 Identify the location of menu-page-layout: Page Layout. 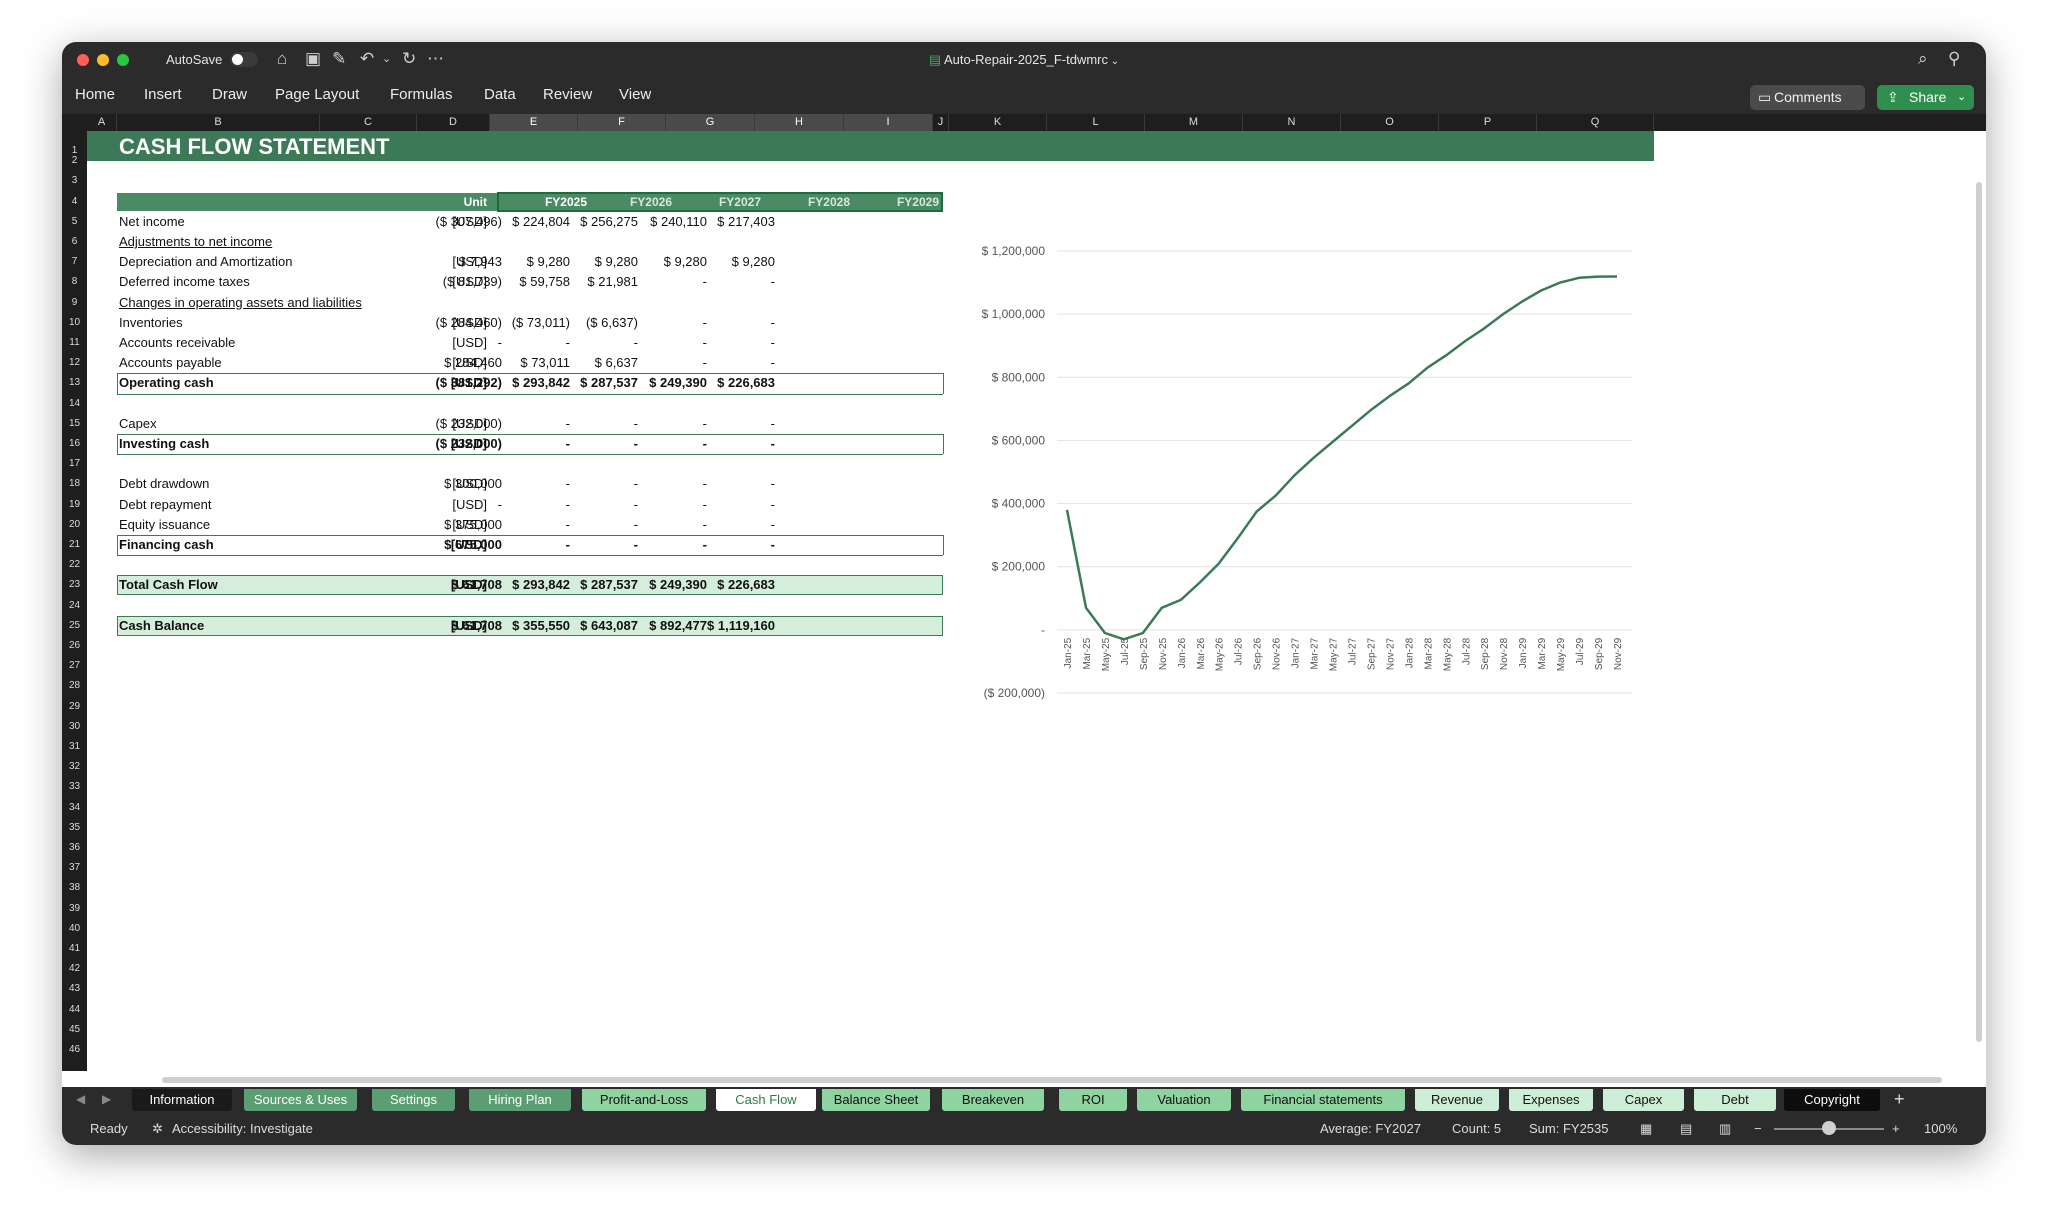
(317, 94).